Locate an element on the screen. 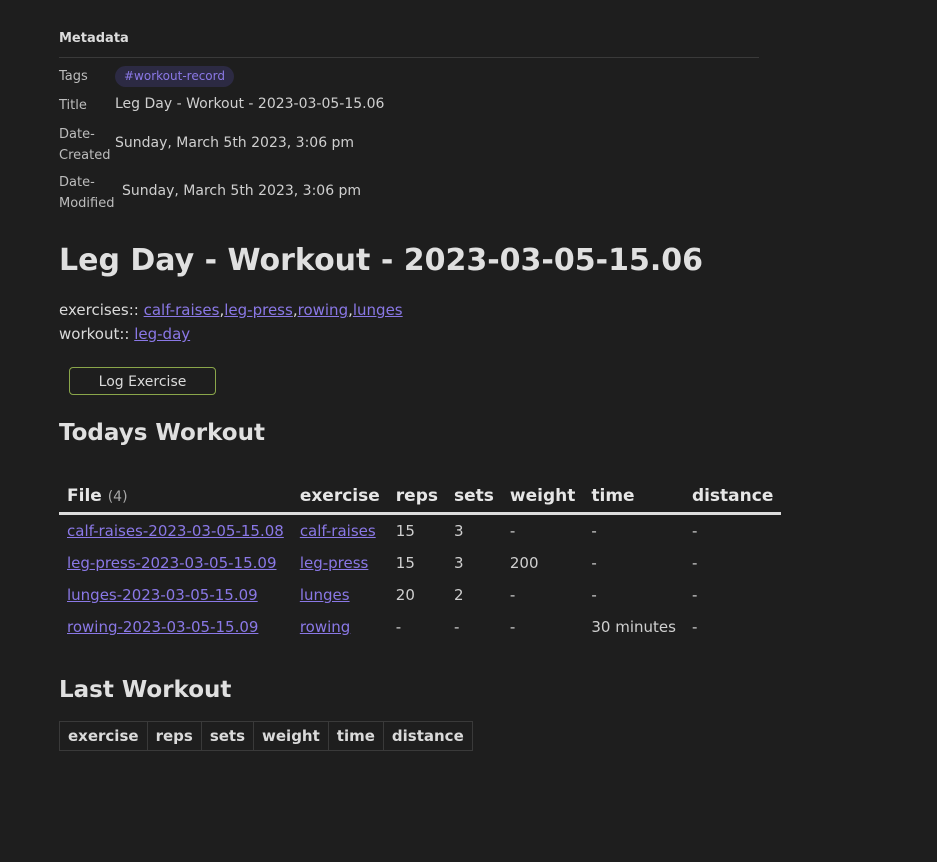 The image size is (937, 862). log-exercise-button: Log Exercise is located at coordinates (142, 381).